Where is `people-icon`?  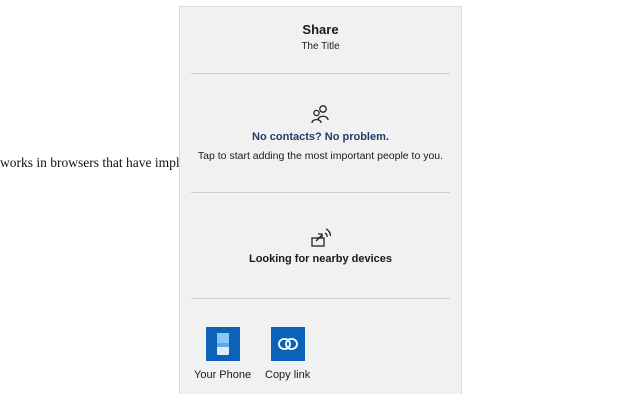
people-icon is located at coordinates (320, 114).